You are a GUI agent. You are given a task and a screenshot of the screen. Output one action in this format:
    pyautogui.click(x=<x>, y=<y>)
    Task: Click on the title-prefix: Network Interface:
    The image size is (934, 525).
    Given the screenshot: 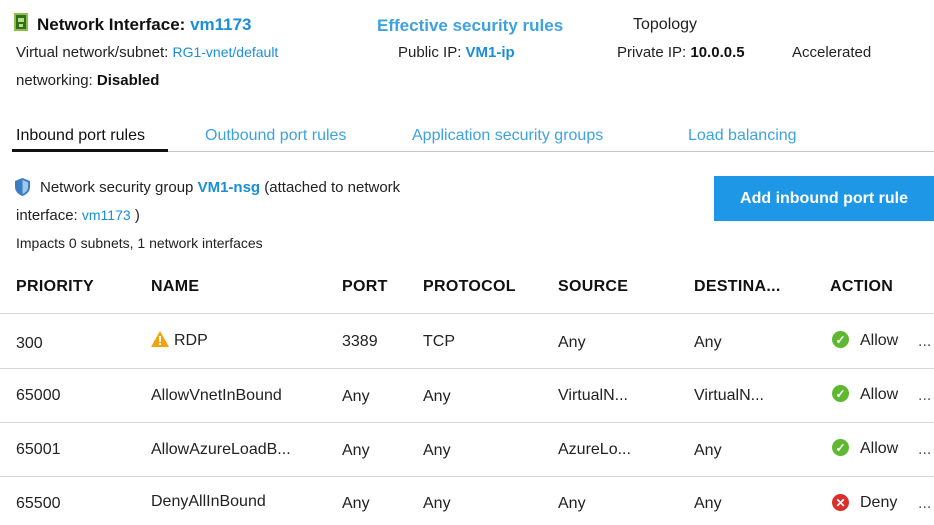 What is the action you would take?
    pyautogui.click(x=111, y=24)
    